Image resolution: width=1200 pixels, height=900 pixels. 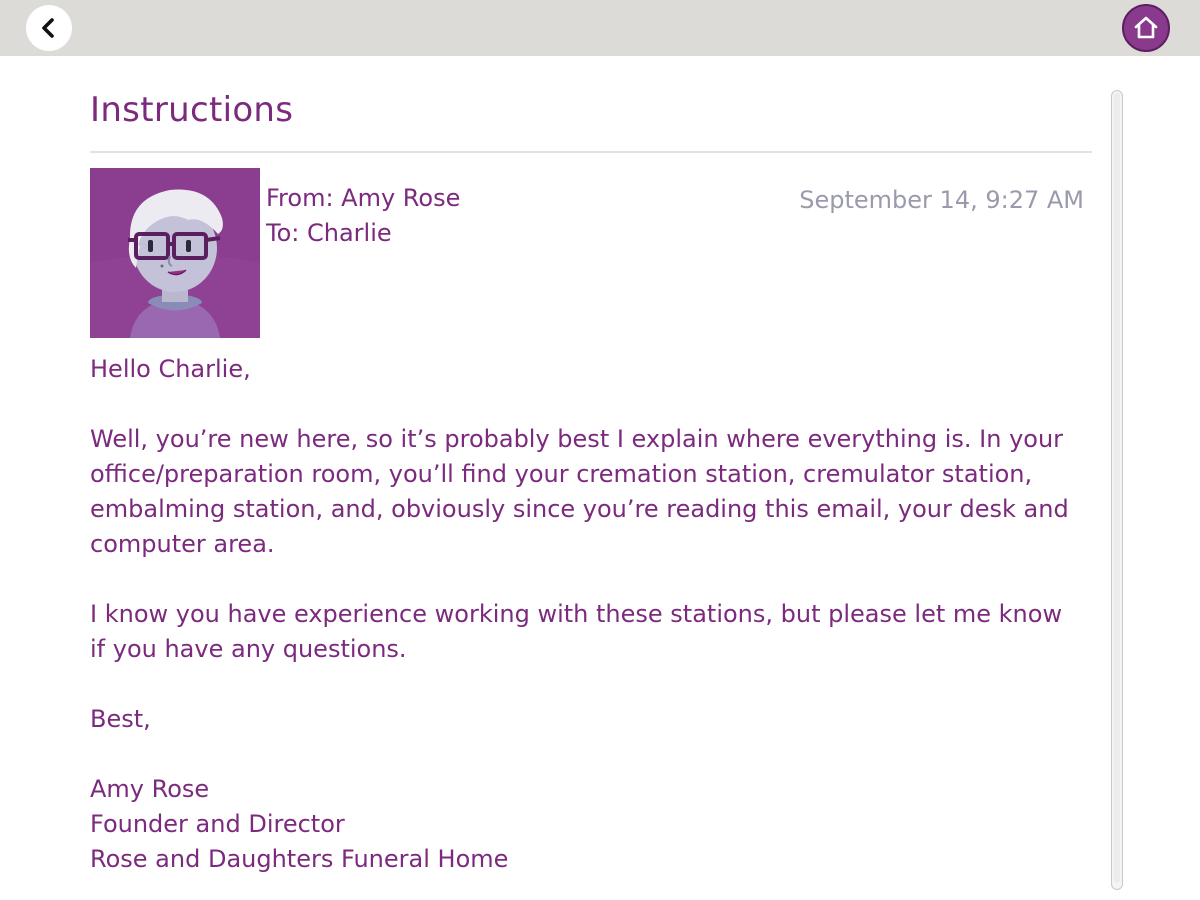 I want to click on home-icon, so click(x=1146, y=27).